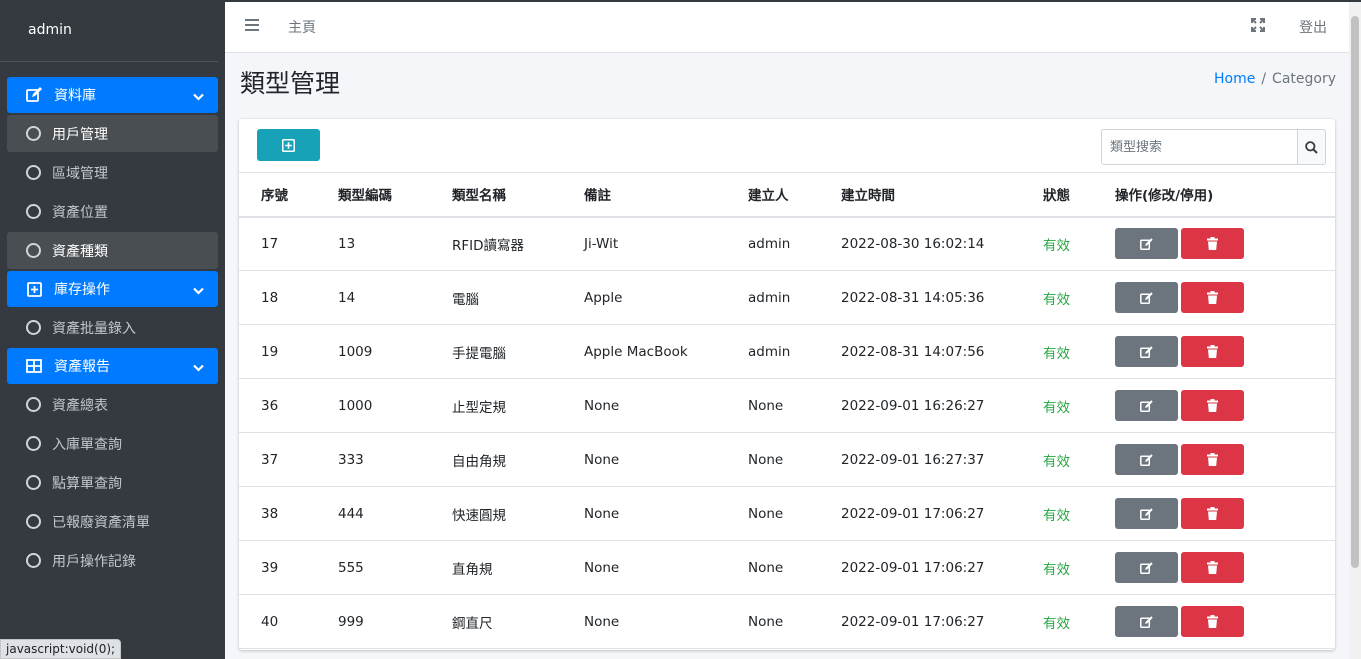 Image resolution: width=1361 pixels, height=659 pixels. Describe the element at coordinates (395, 567) in the screenshot. I see `table-cell: 555` at that location.